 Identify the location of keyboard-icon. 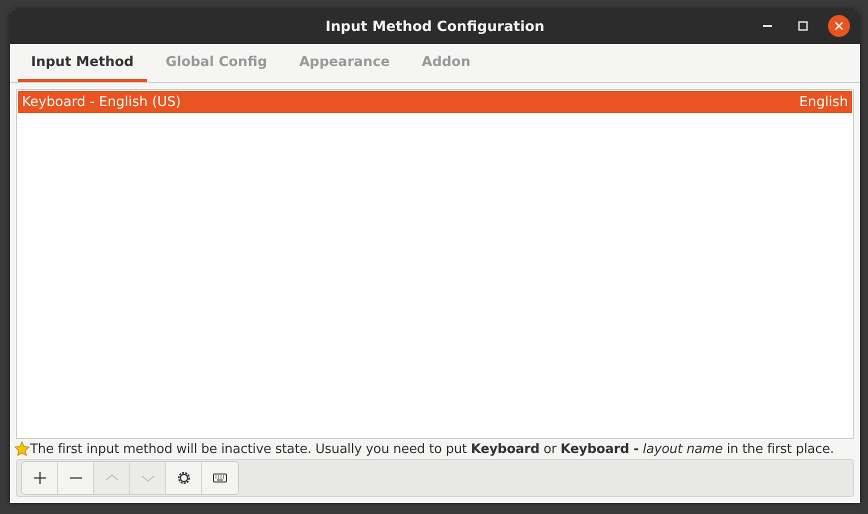
(220, 478).